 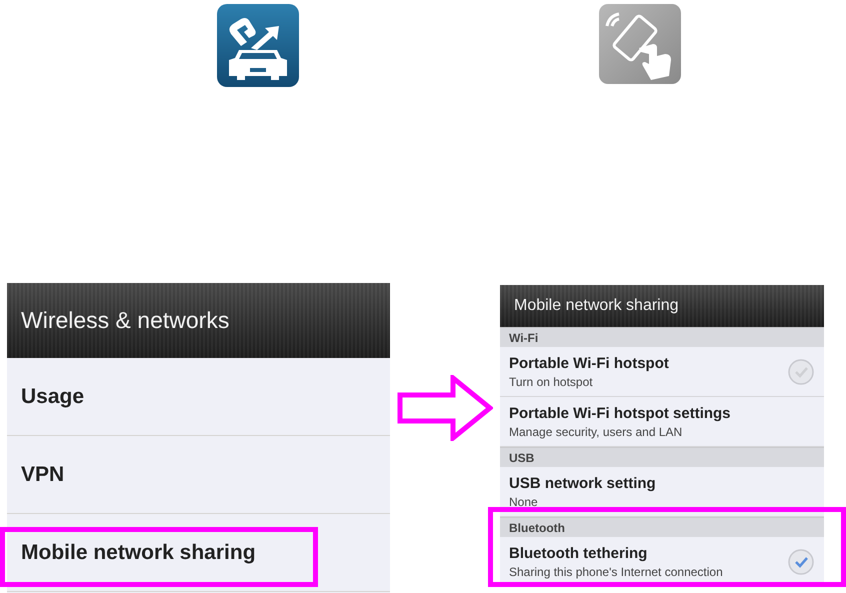 I want to click on item-title: Portable Wi-Fi hotspot, so click(x=589, y=363).